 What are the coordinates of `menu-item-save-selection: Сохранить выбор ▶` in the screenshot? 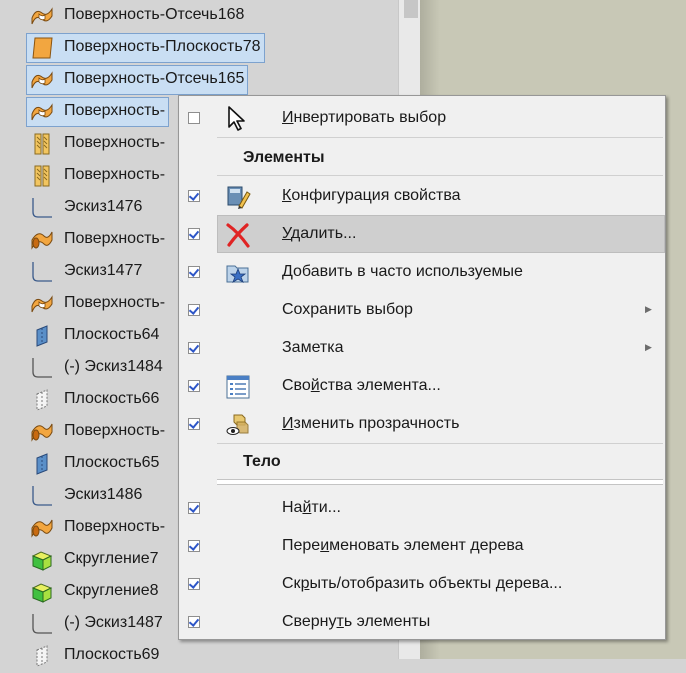 It's located at (422, 310).